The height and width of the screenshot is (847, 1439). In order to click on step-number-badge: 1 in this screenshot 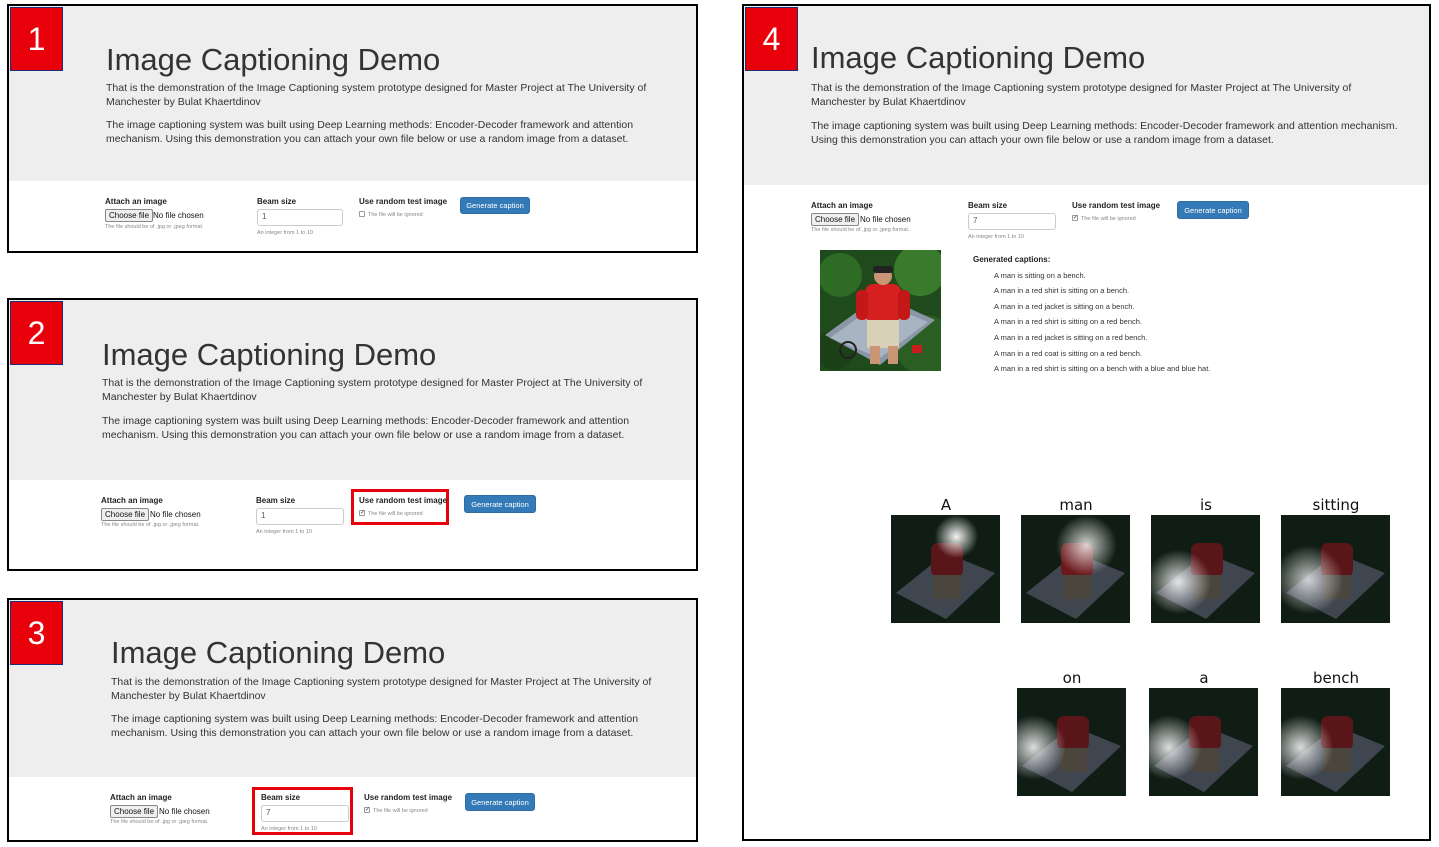, I will do `click(36, 39)`.